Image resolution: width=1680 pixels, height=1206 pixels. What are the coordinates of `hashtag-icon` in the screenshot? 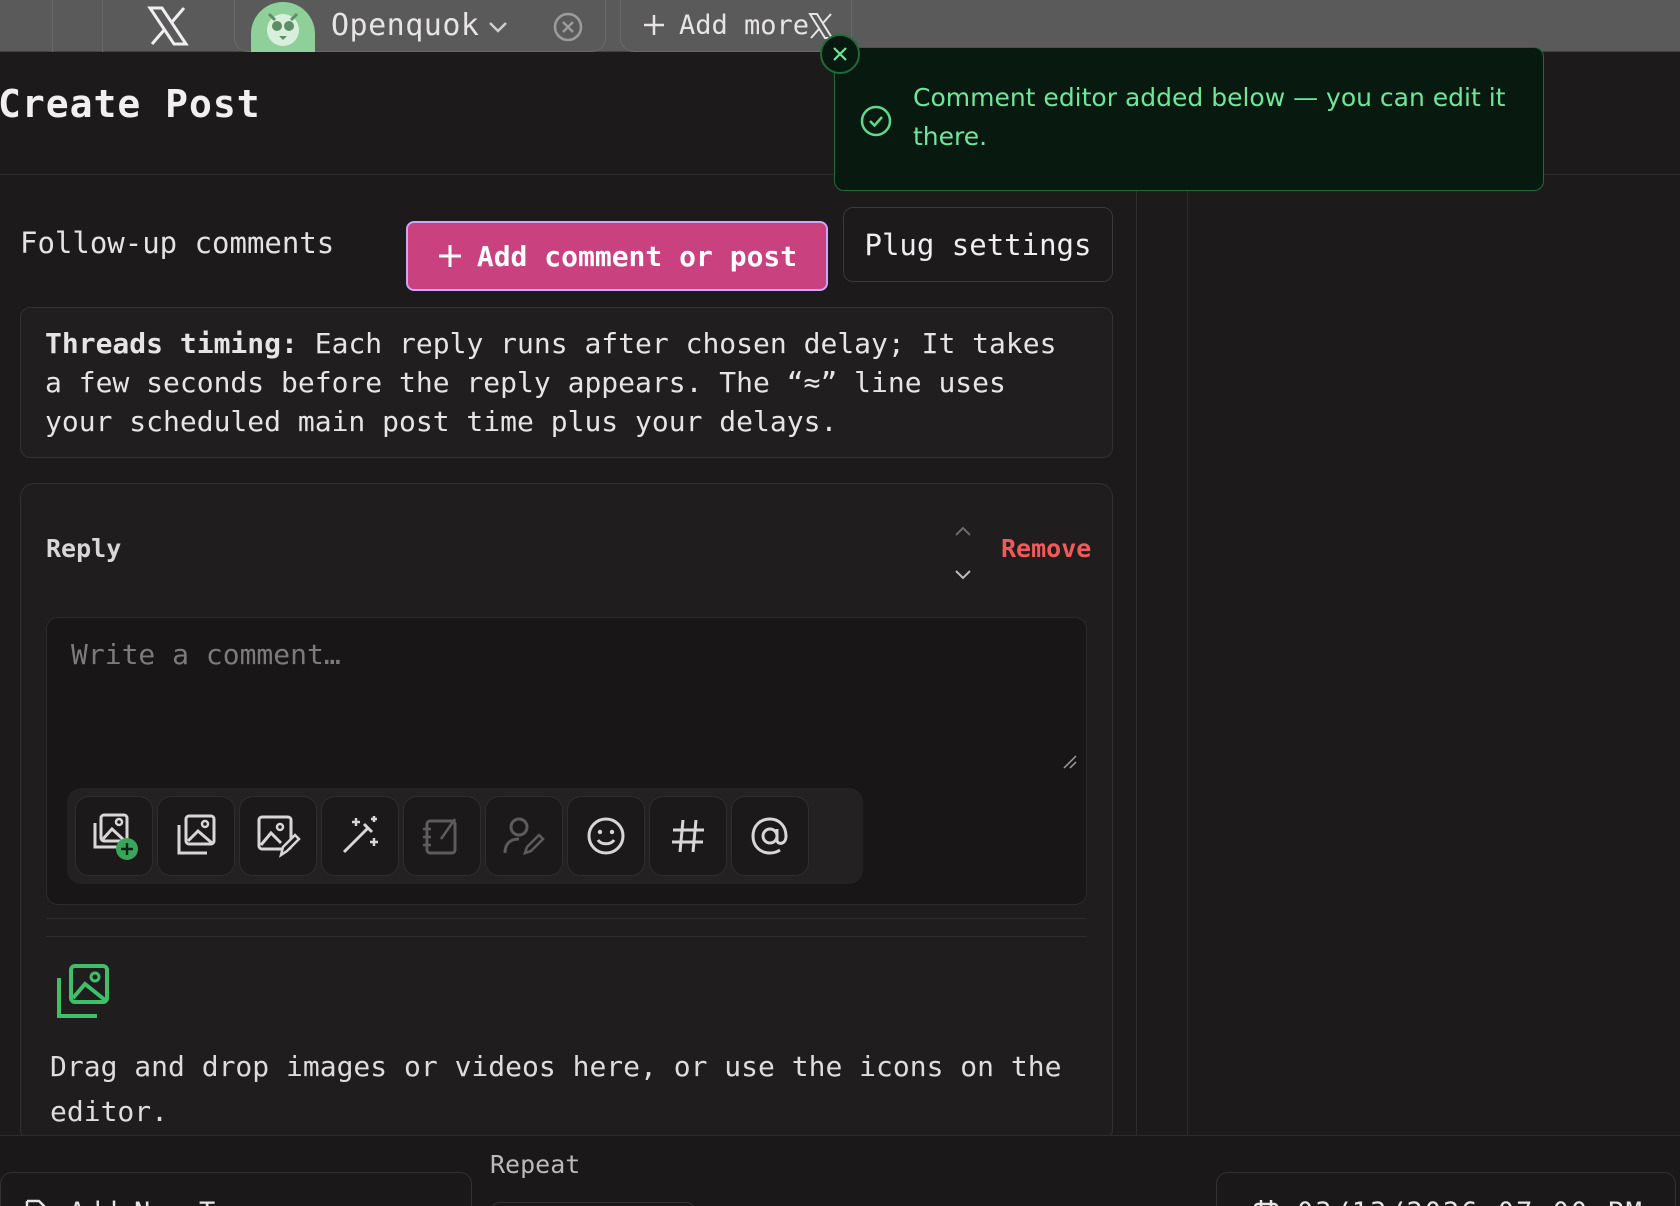 It's located at (688, 836).